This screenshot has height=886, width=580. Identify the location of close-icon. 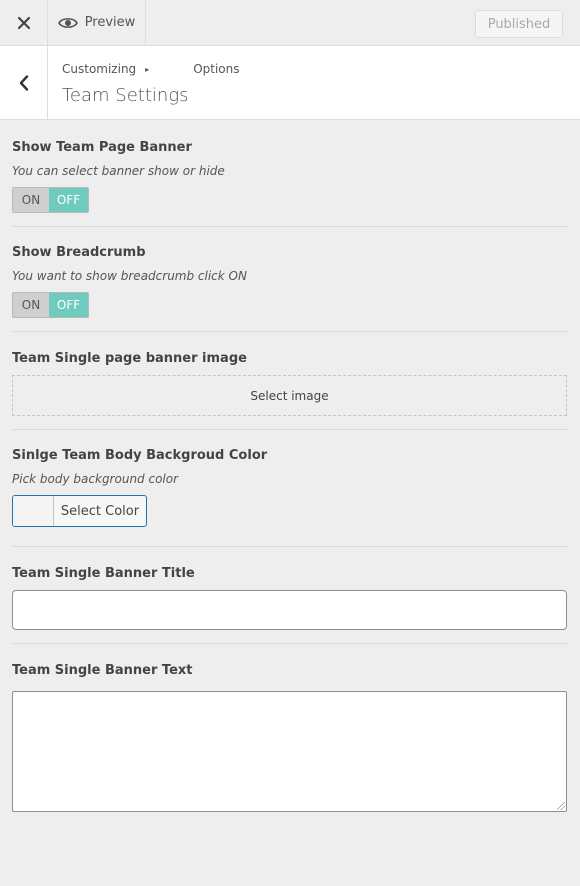
(23, 22).